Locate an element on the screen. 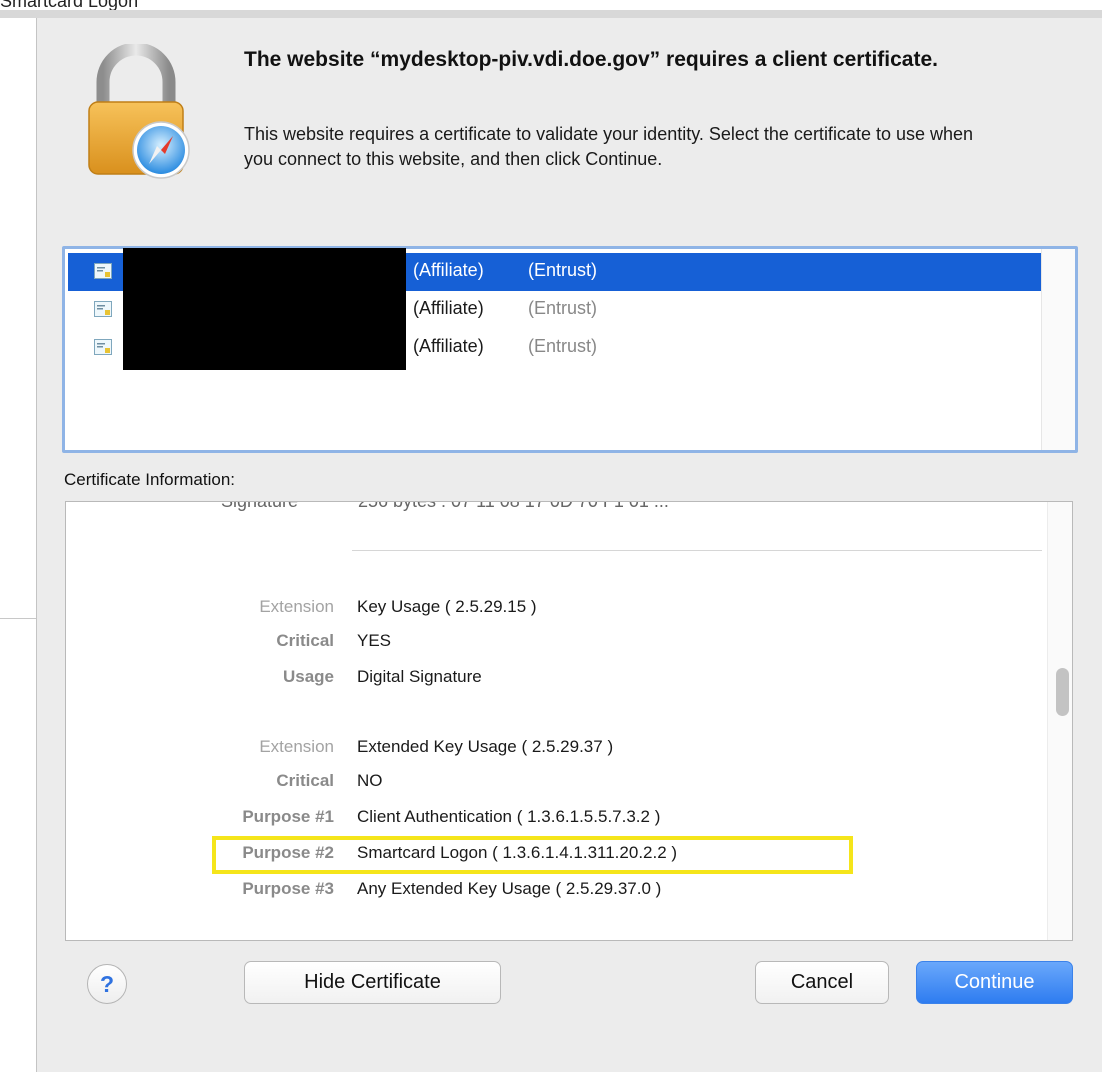  redaction-block is located at coordinates (264, 309).